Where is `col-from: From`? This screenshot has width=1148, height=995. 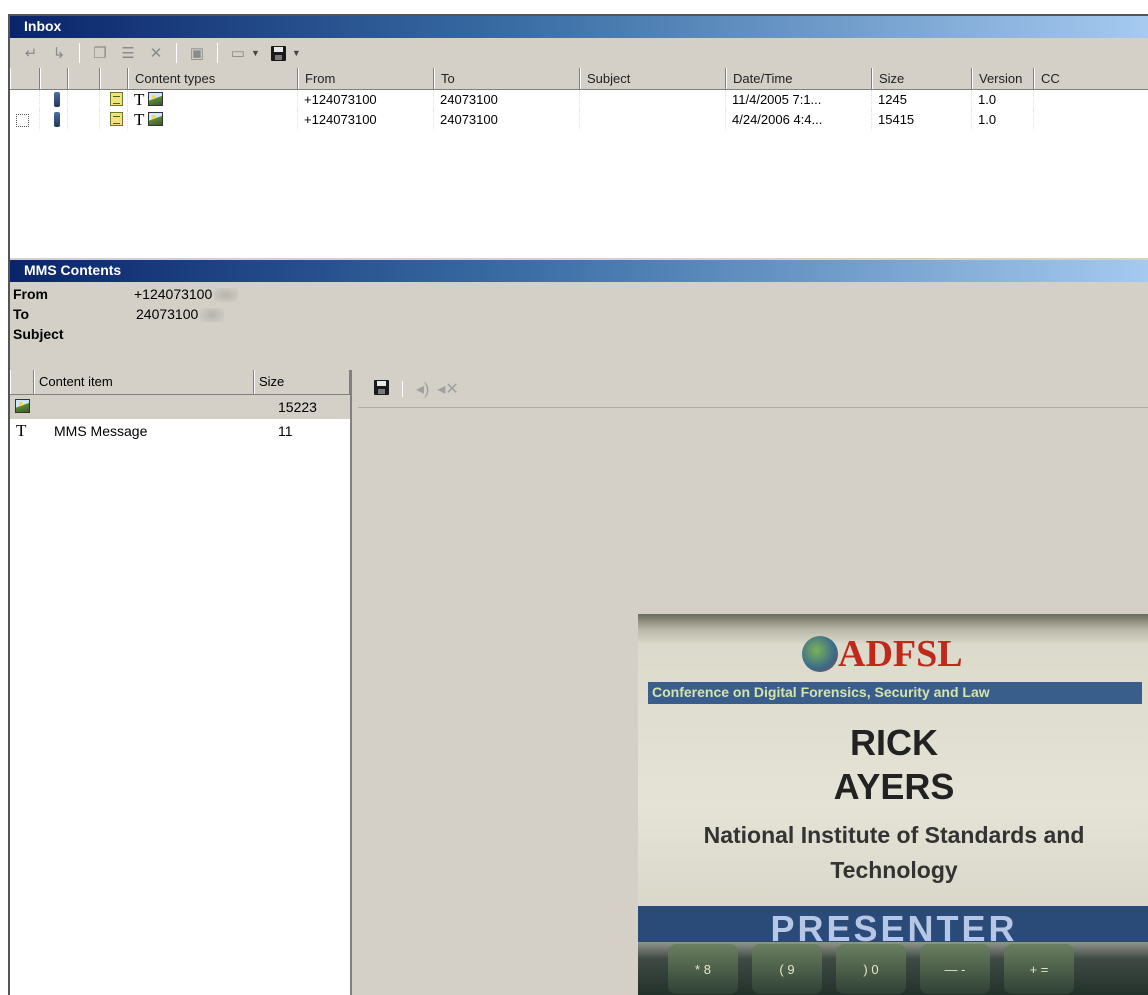 col-from: From is located at coordinates (366, 78).